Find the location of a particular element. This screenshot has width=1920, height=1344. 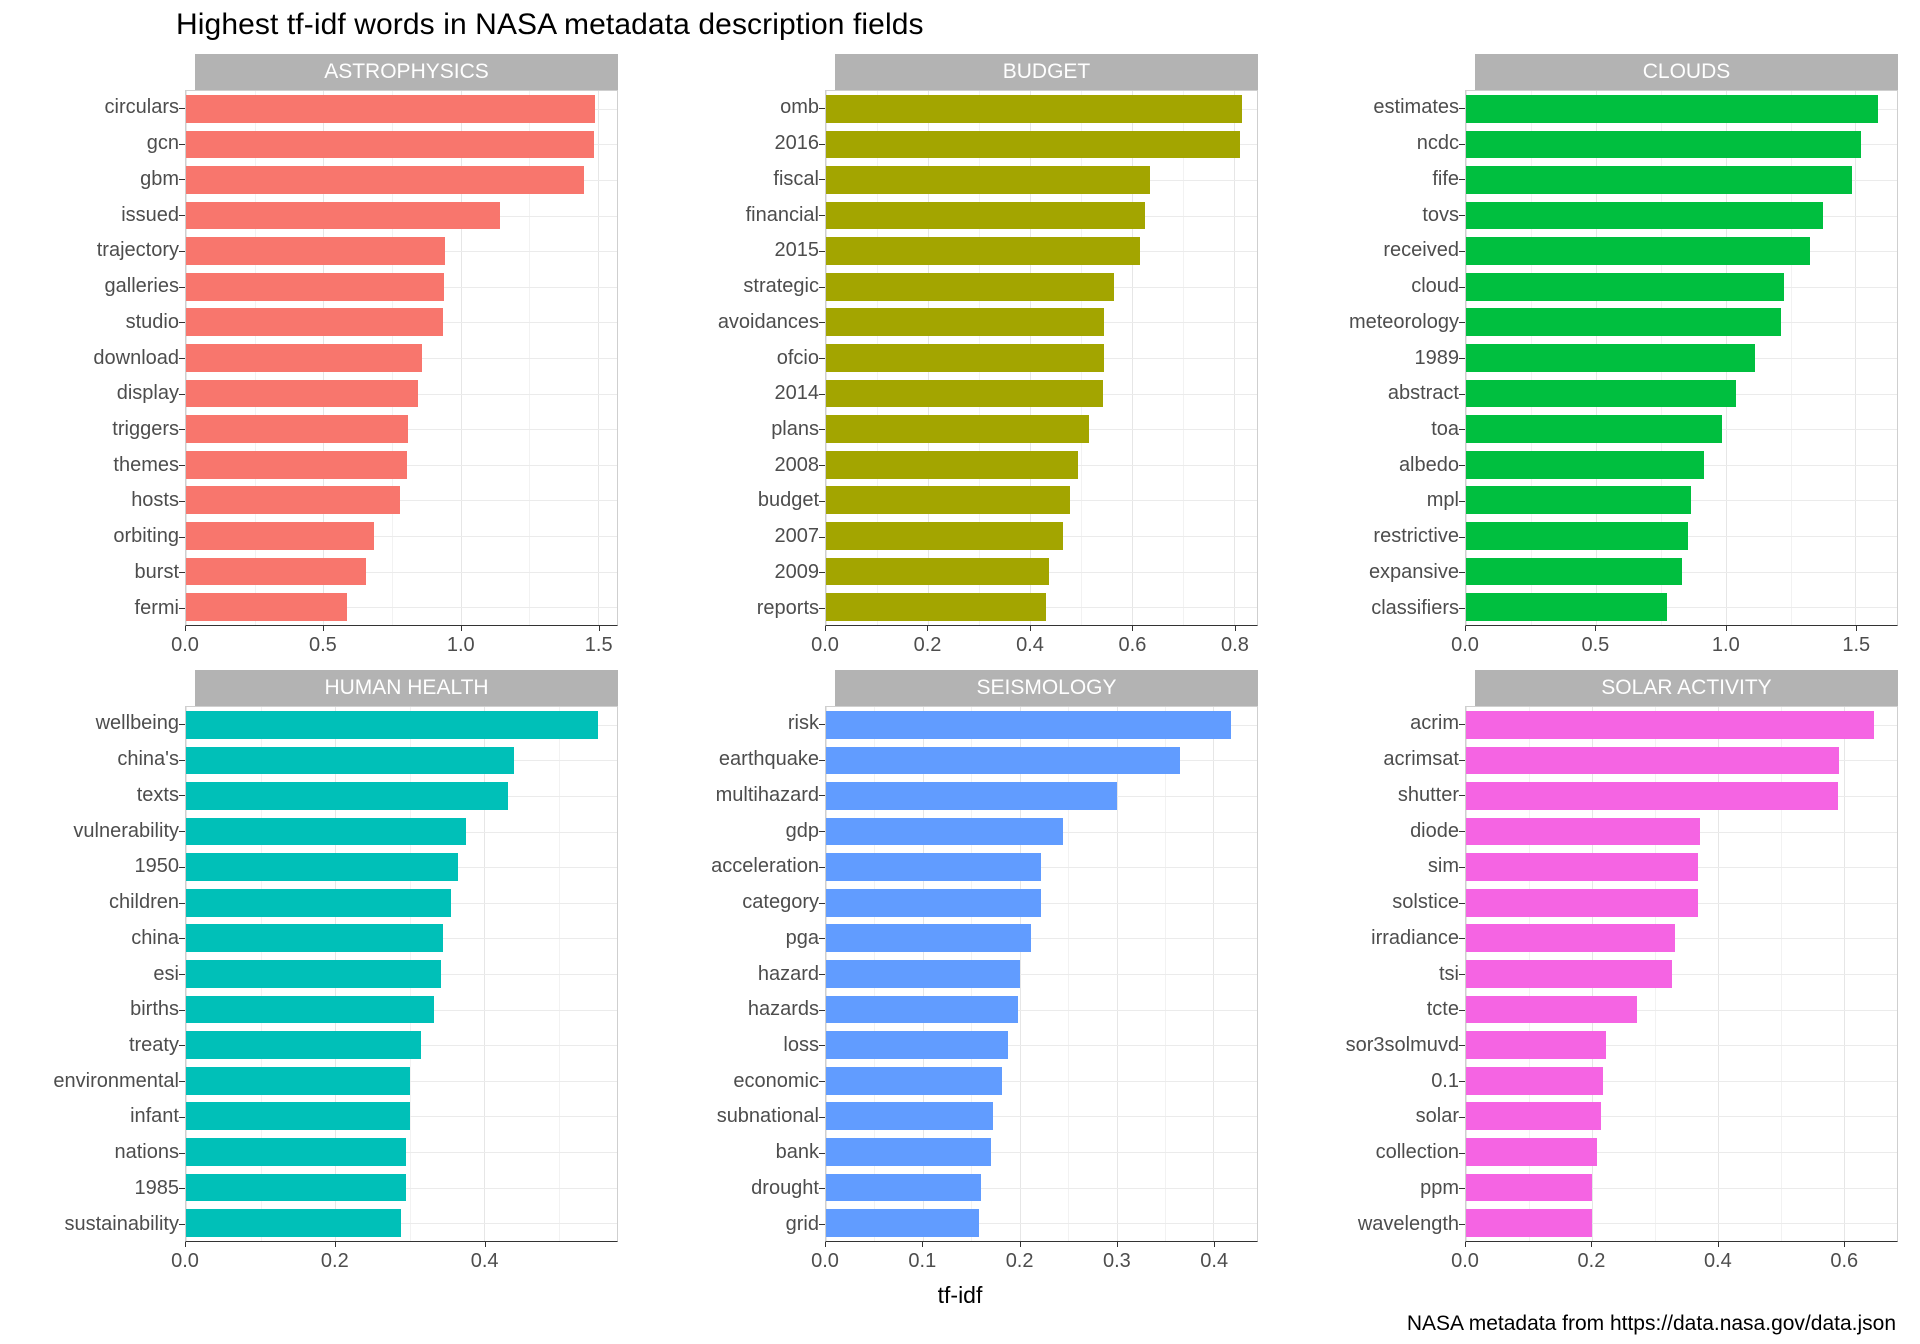

y-axis-tick-label: china is located at coordinates (97, 938).